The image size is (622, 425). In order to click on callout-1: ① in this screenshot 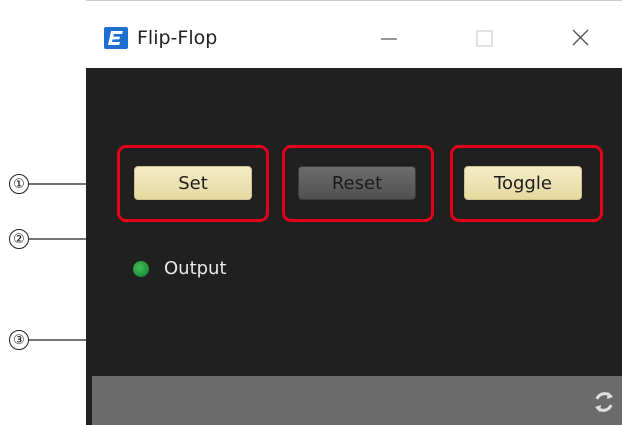, I will do `click(19, 184)`.